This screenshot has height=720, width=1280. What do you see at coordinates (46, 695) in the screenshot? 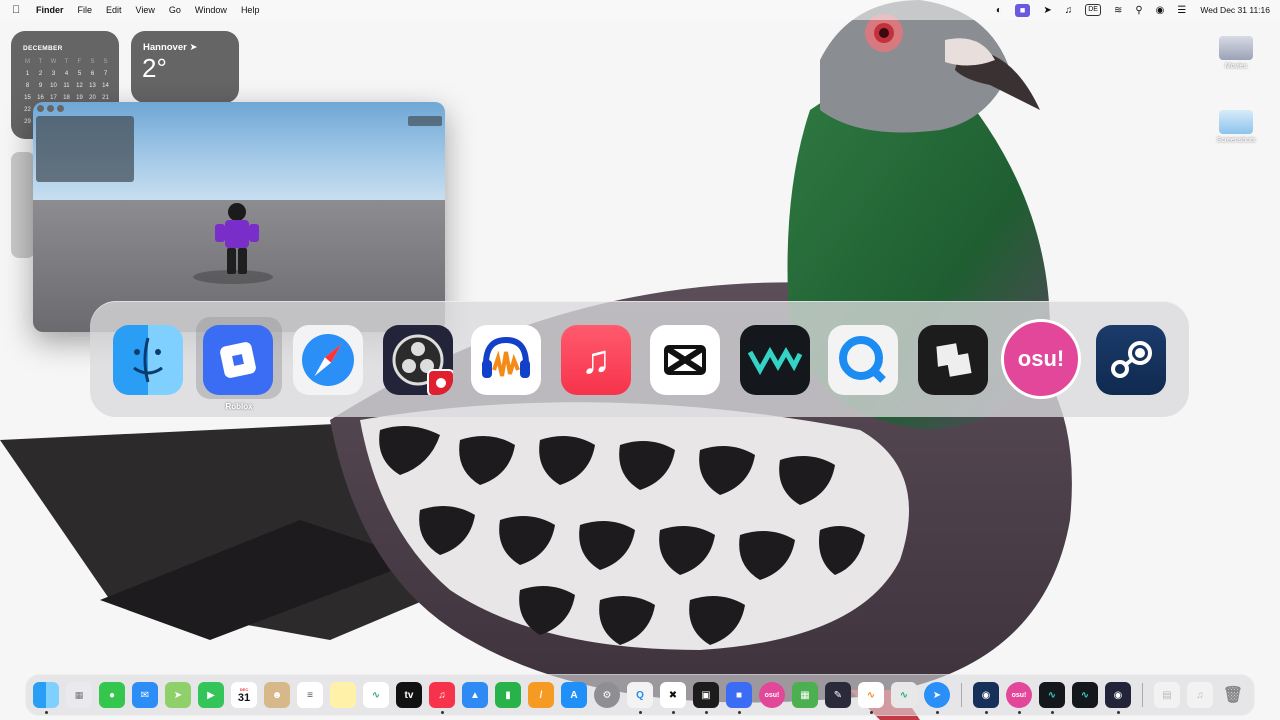
I see `finder-icon` at bounding box center [46, 695].